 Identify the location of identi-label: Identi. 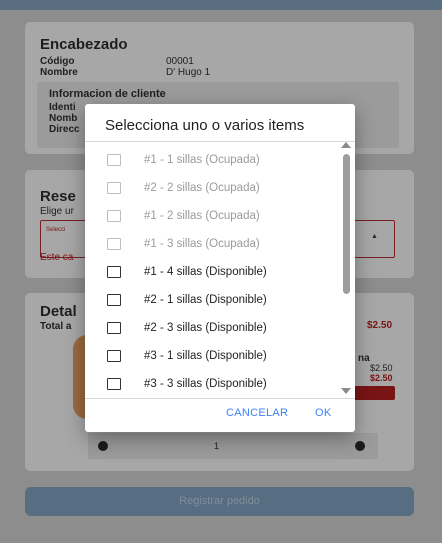
(62, 107).